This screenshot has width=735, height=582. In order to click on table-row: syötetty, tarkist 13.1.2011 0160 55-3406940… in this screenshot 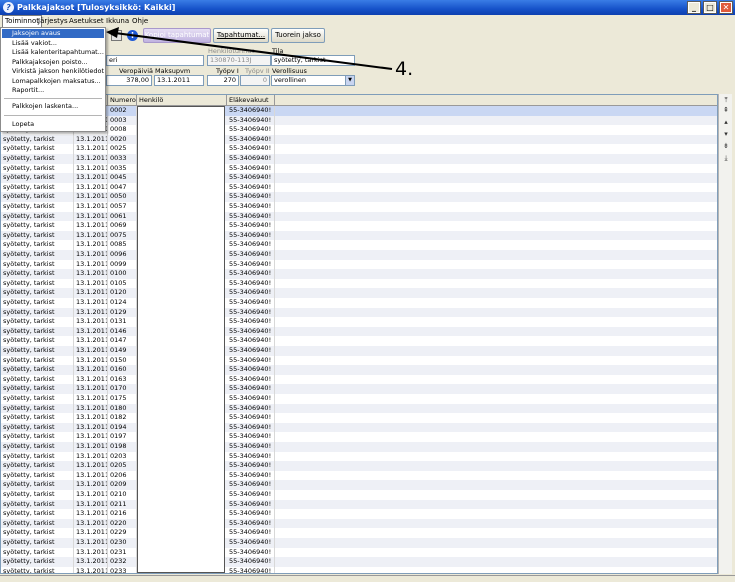, I will do `click(359, 370)`.